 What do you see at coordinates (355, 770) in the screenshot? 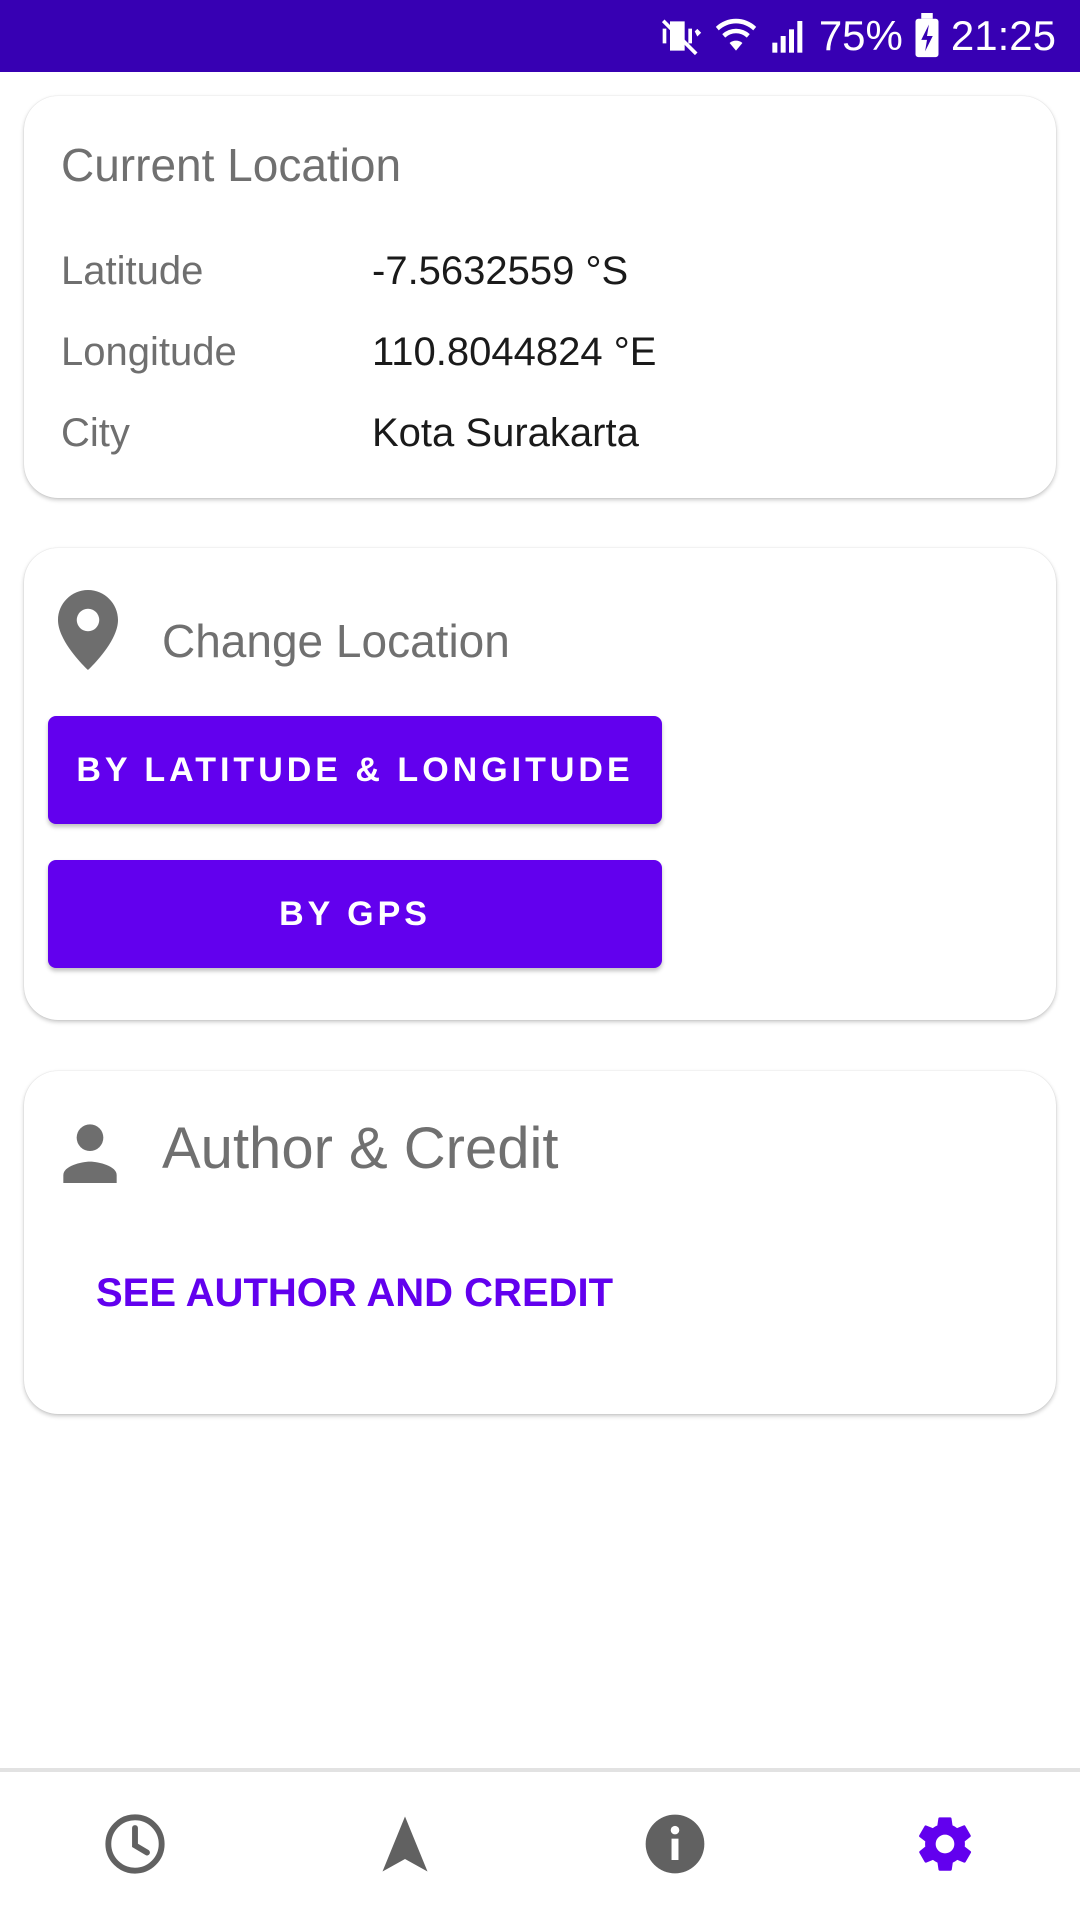
I see `by-latitude-longitude-button: BY LATITUDE & LONGITUDE` at bounding box center [355, 770].